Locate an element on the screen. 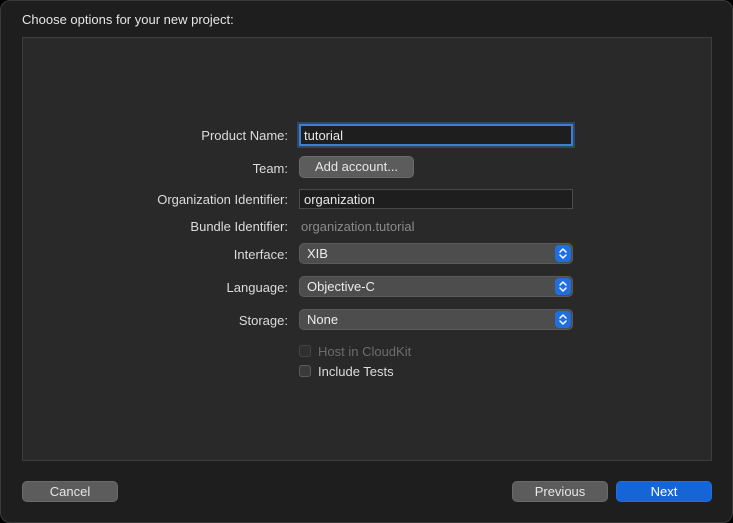 The height and width of the screenshot is (523, 733). host-in-cloudkit-checkbox is located at coordinates (305, 351).